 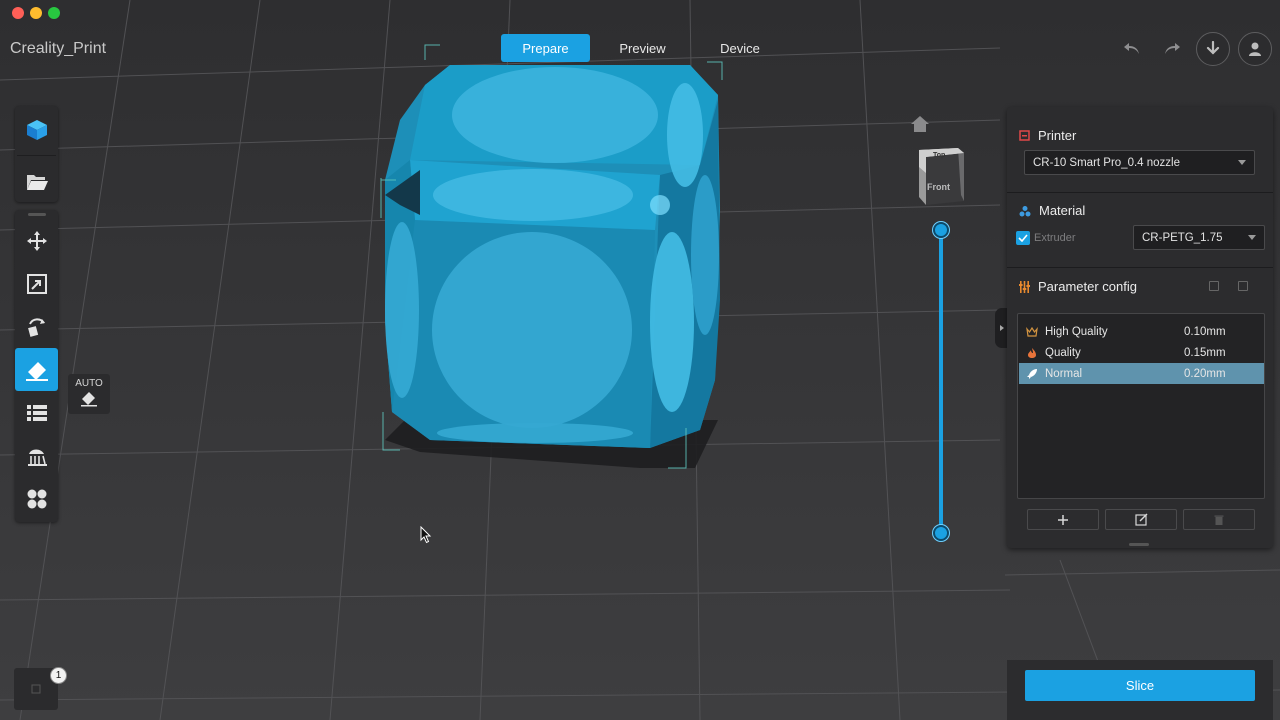 I want to click on top-right-toolbar, so click(x=1194, y=49).